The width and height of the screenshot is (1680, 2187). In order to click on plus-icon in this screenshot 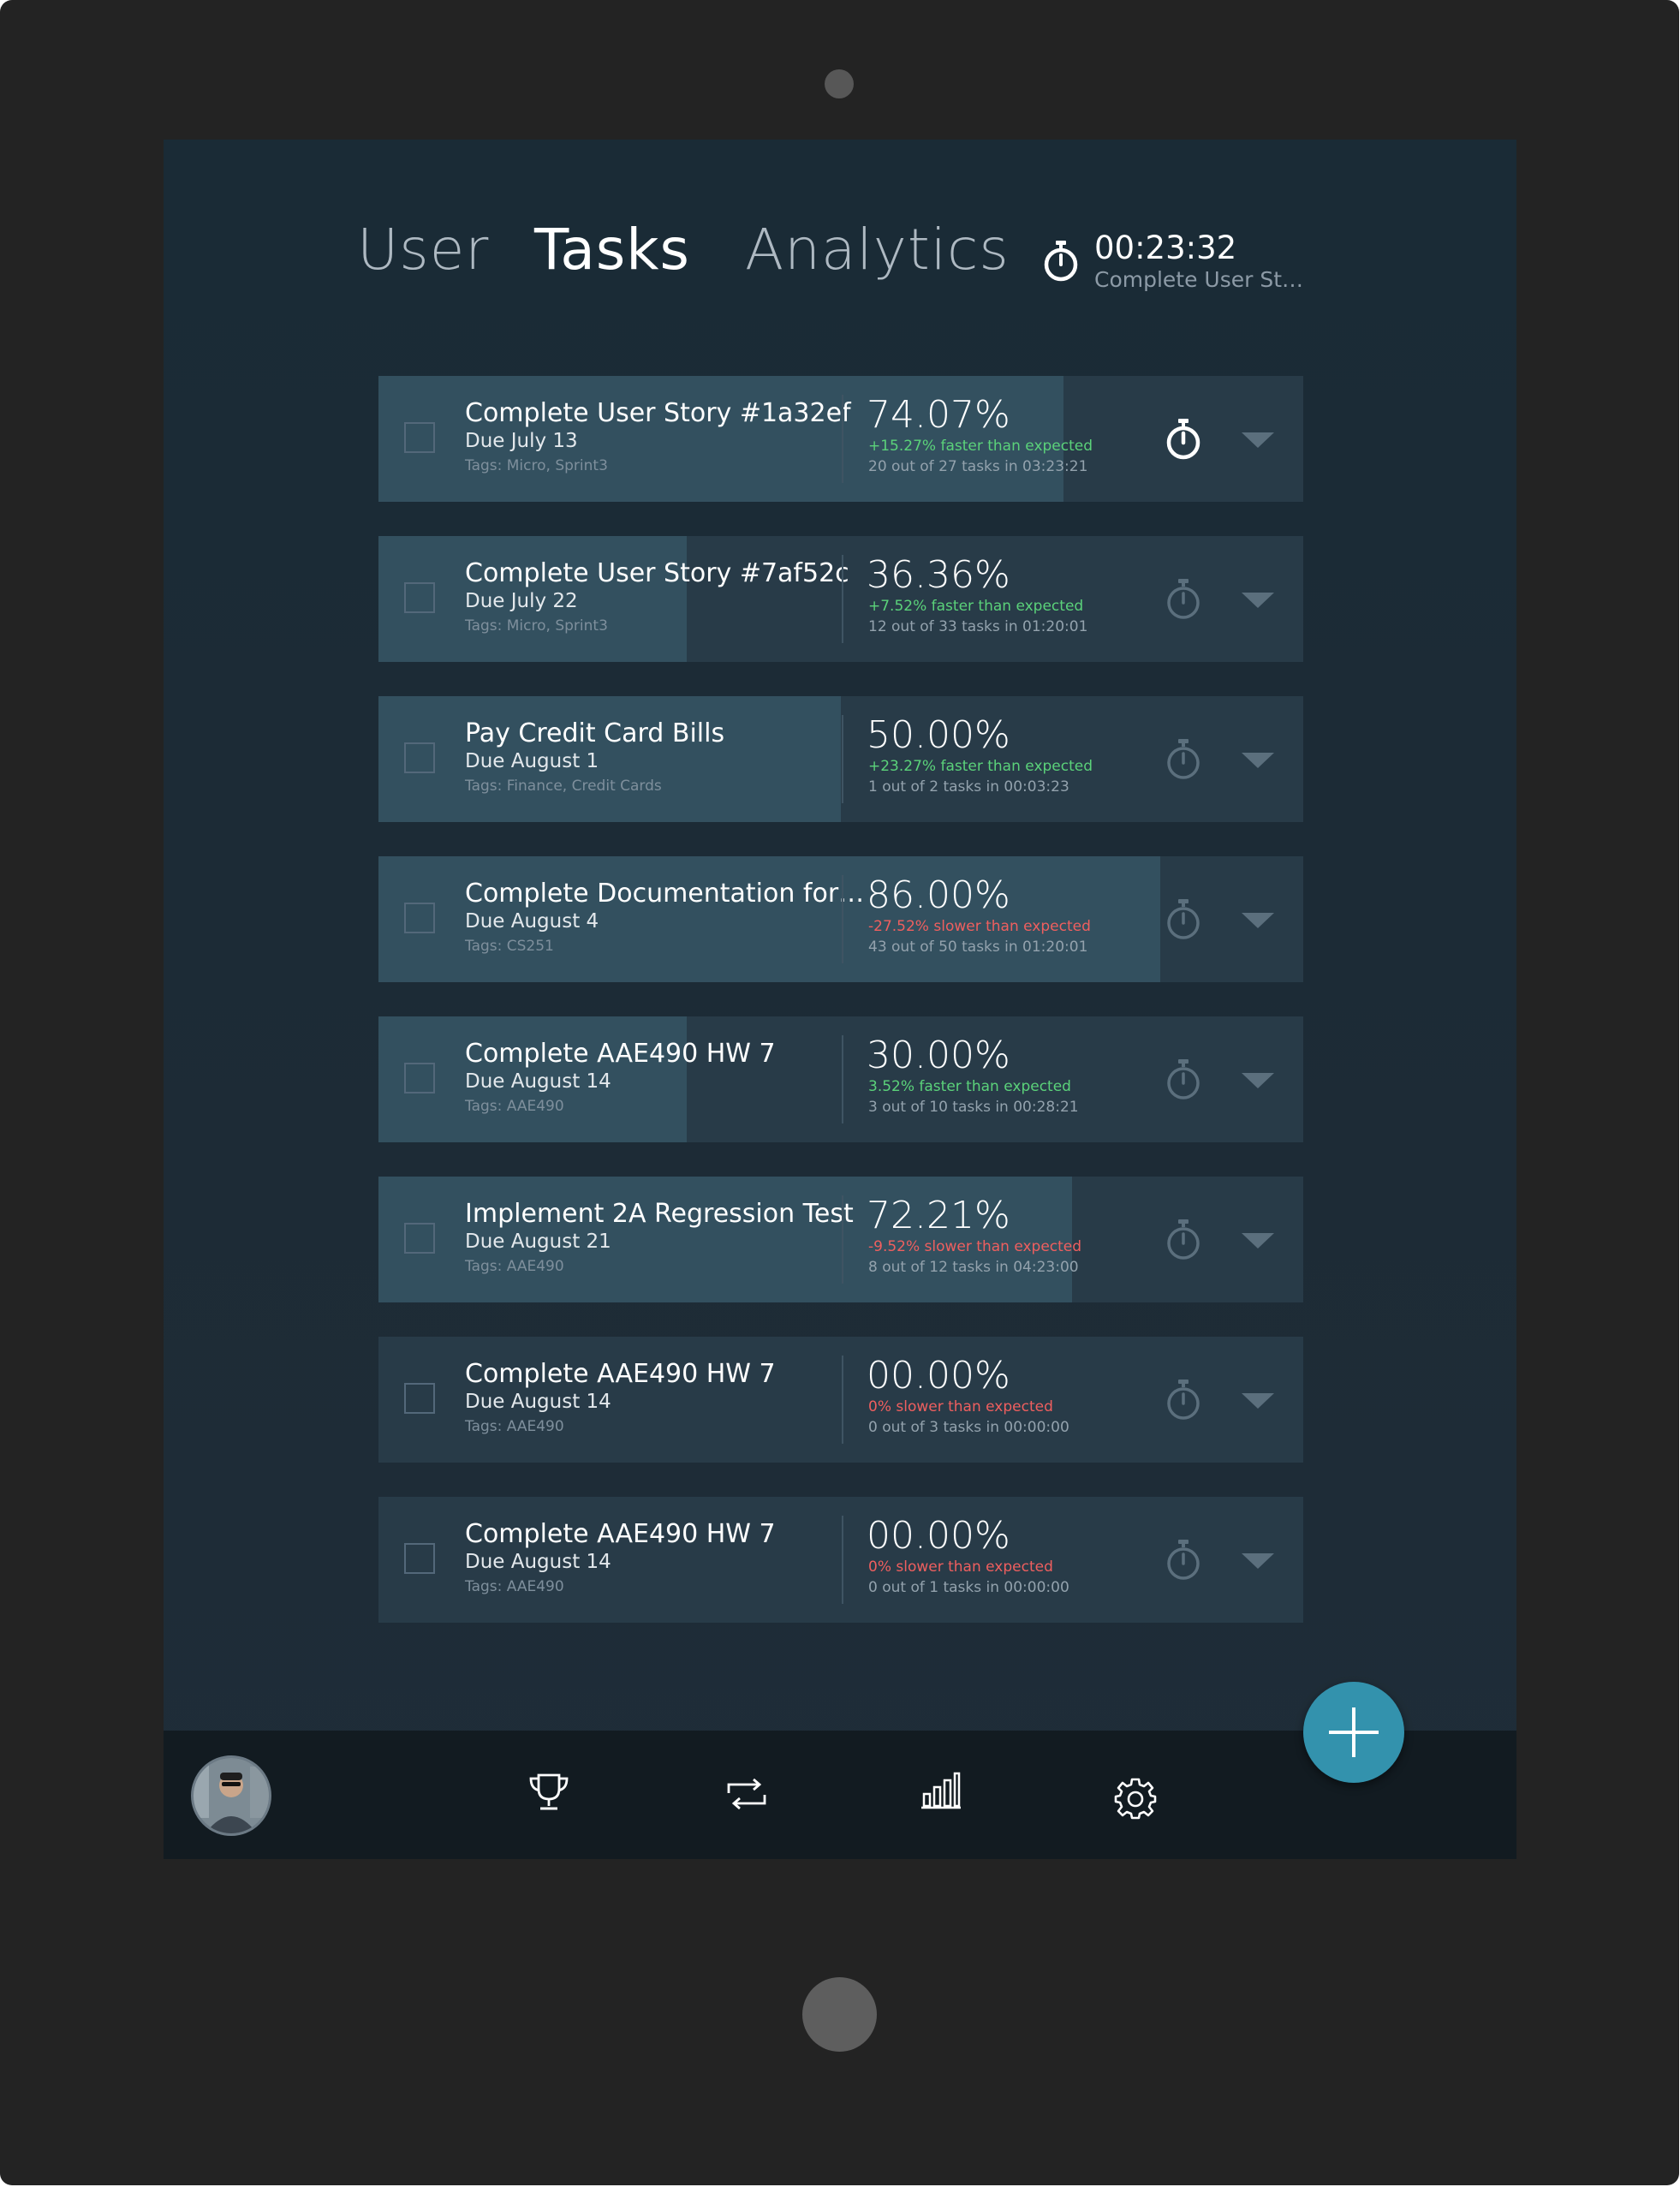, I will do `click(1354, 1732)`.